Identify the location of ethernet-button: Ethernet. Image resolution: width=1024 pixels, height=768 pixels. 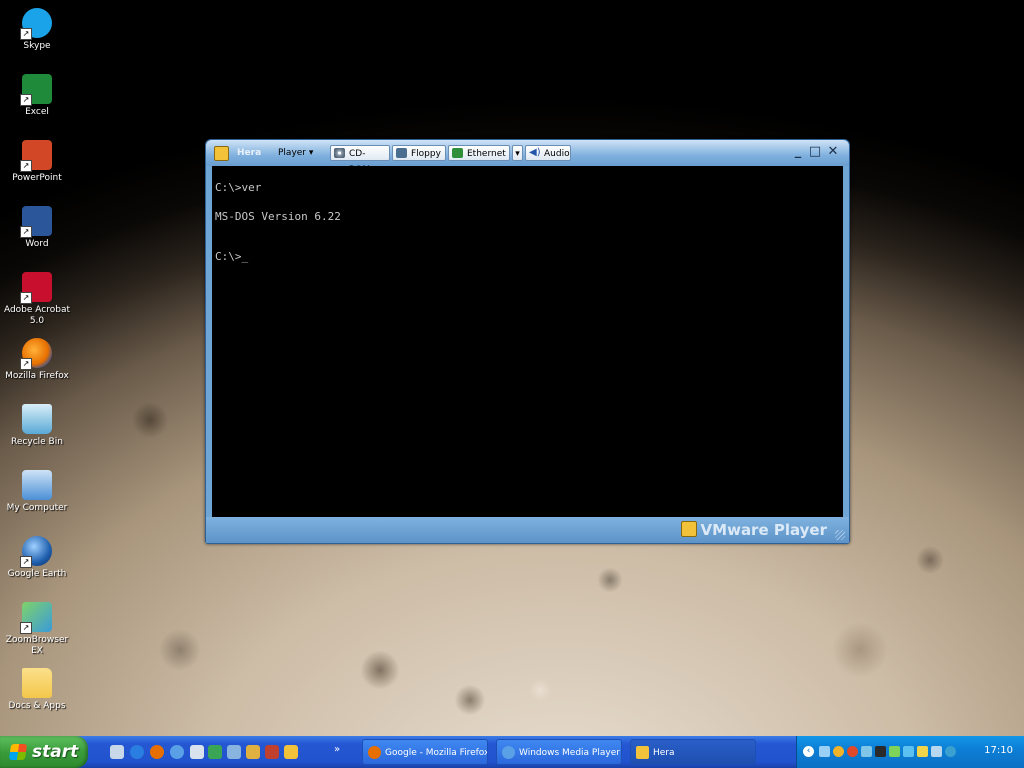
(479, 153).